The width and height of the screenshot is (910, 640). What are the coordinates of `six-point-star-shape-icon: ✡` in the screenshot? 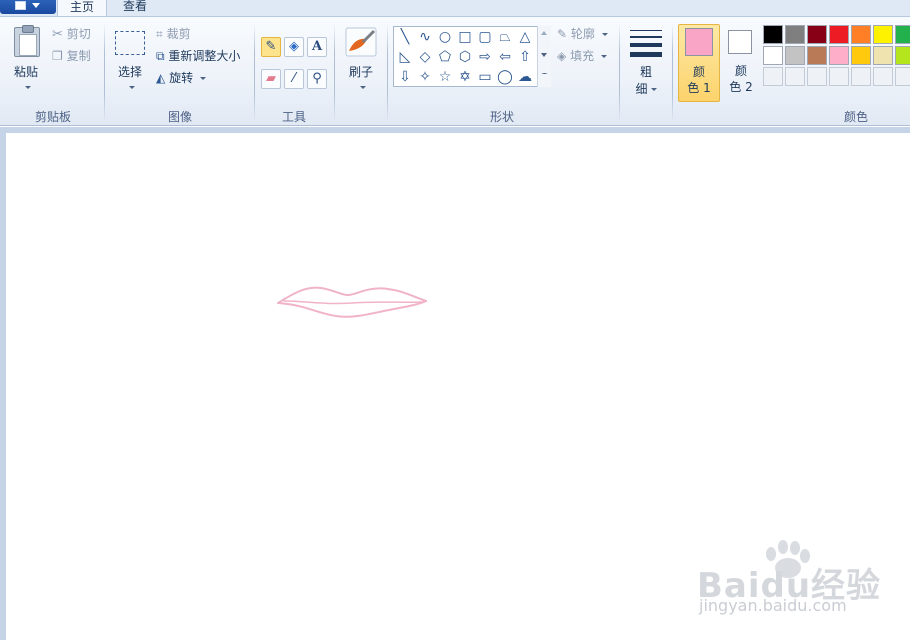 It's located at (465, 77).